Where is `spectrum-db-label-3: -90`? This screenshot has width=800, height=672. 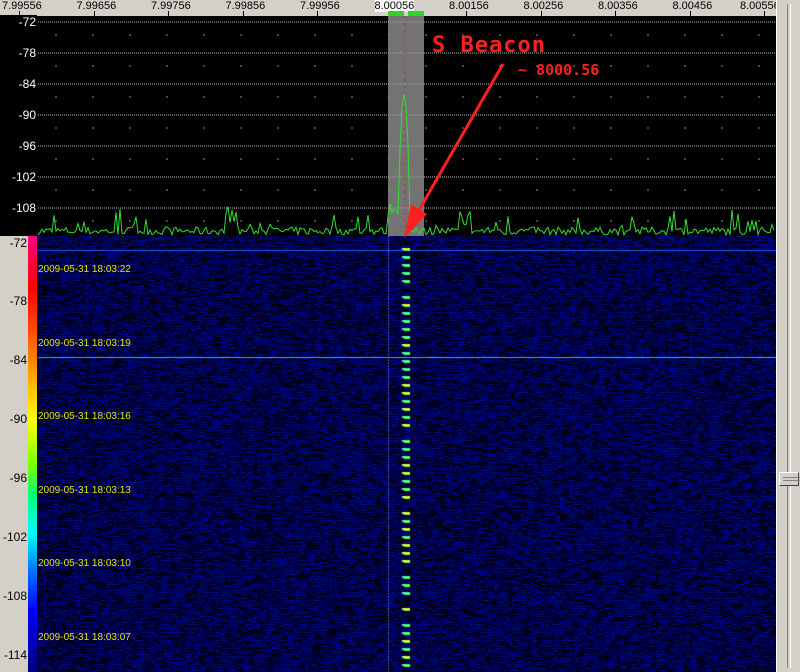 spectrum-db-label-3: -90 is located at coordinates (18, 115).